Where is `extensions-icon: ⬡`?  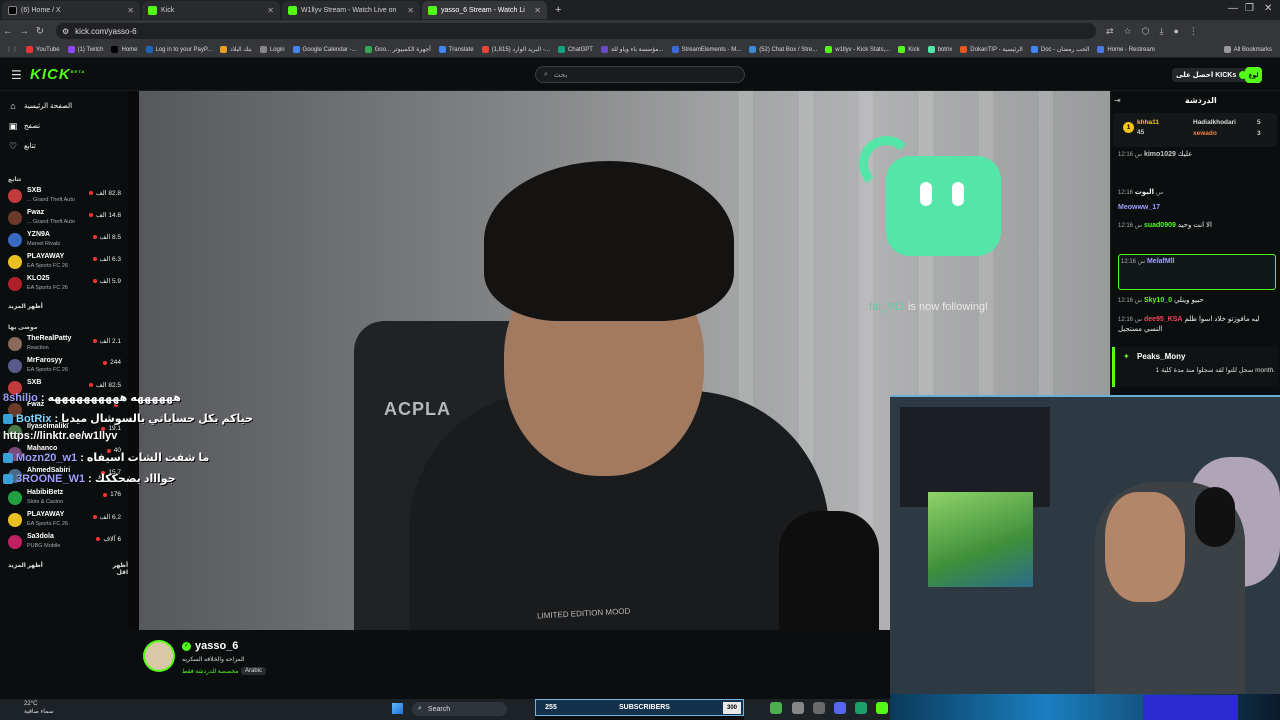
extensions-icon: ⬡ is located at coordinates (1146, 31).